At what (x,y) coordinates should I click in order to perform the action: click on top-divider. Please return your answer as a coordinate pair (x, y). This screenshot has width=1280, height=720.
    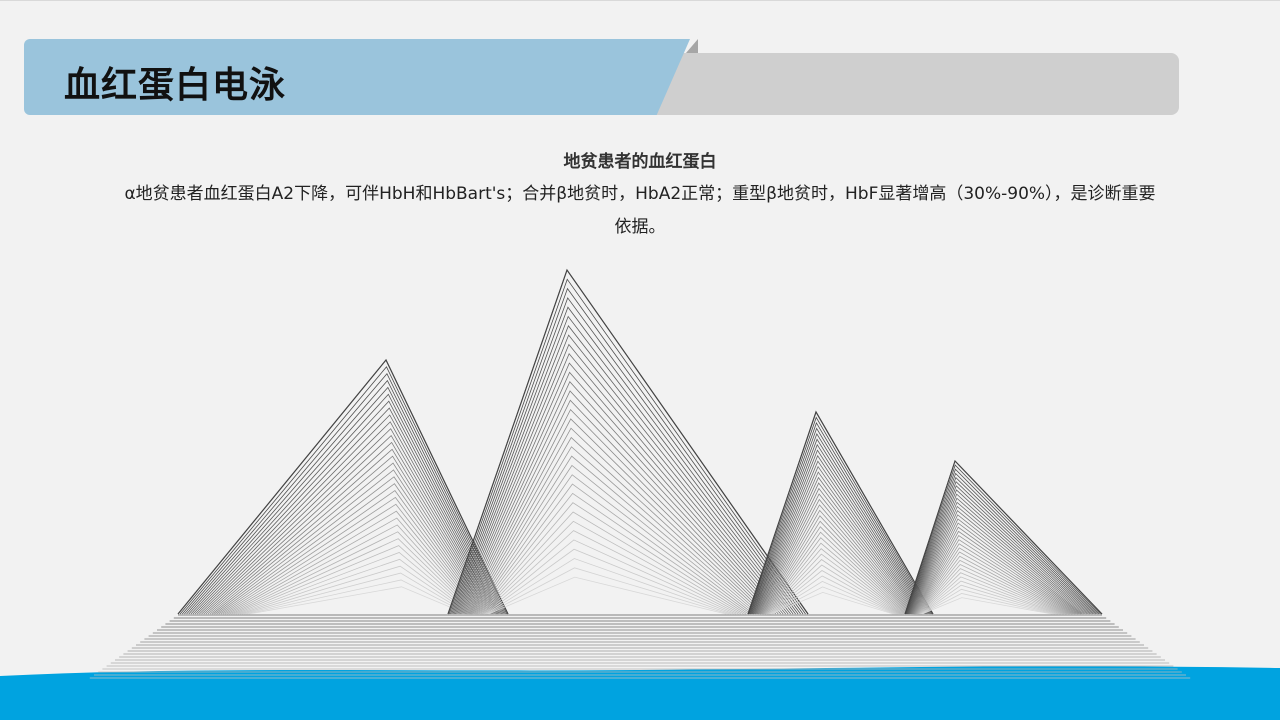
    Looking at the image, I should click on (640, 0).